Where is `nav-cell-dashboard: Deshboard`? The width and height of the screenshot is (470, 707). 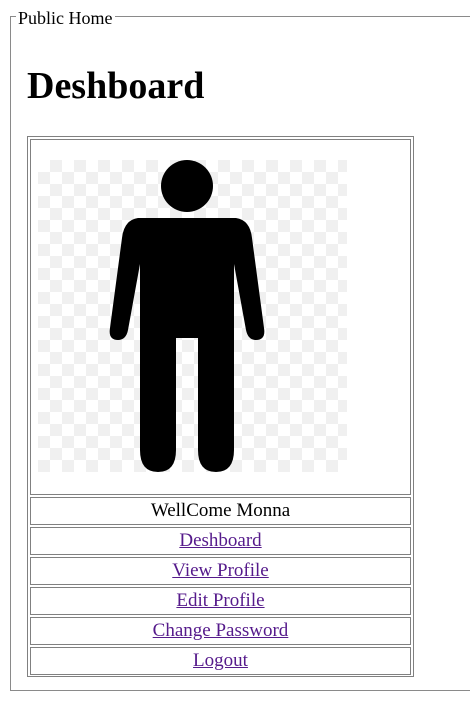 nav-cell-dashboard: Deshboard is located at coordinates (220, 541).